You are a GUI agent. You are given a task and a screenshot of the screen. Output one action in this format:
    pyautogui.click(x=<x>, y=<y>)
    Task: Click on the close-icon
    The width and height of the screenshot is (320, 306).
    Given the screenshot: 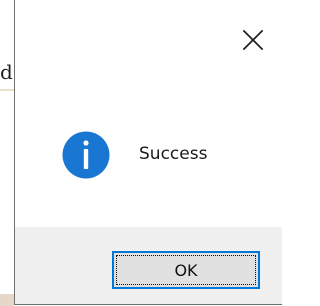 What is the action you would take?
    pyautogui.click(x=253, y=40)
    